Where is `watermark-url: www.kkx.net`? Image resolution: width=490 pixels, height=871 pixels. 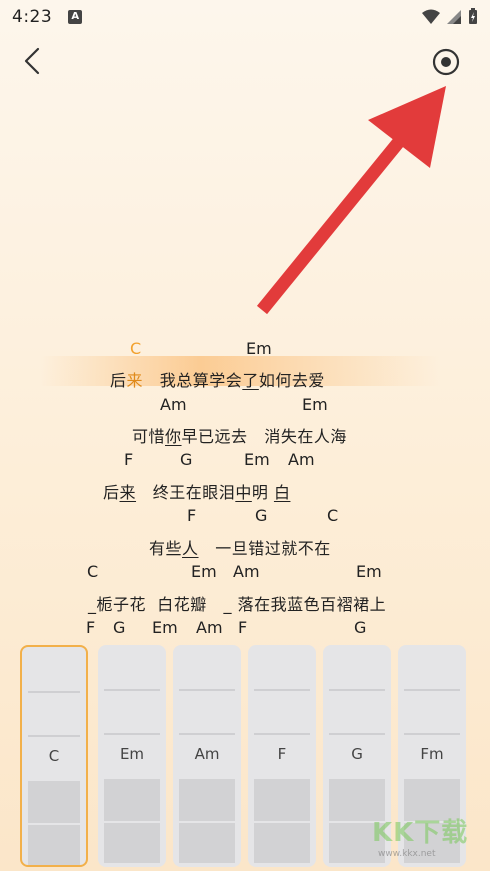
watermark-url: www.kkx.net is located at coordinates (407, 854).